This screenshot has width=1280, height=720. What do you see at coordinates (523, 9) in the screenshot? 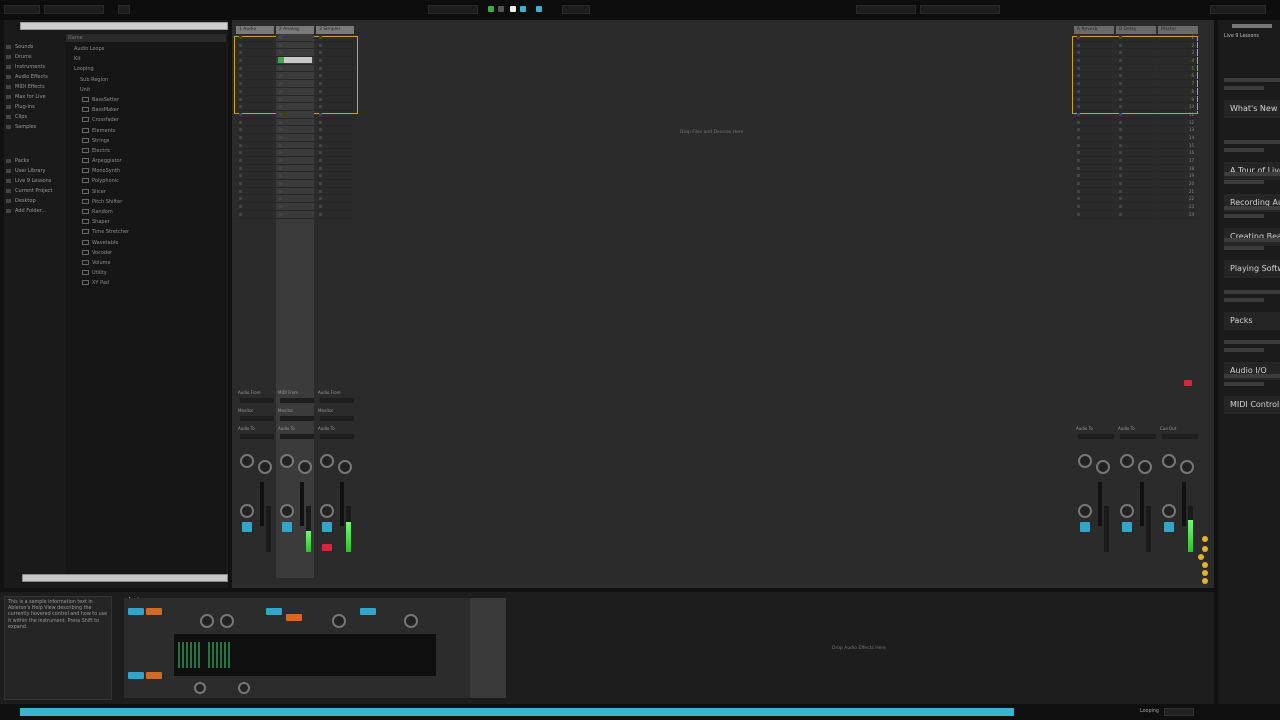
I see `overdub-button` at bounding box center [523, 9].